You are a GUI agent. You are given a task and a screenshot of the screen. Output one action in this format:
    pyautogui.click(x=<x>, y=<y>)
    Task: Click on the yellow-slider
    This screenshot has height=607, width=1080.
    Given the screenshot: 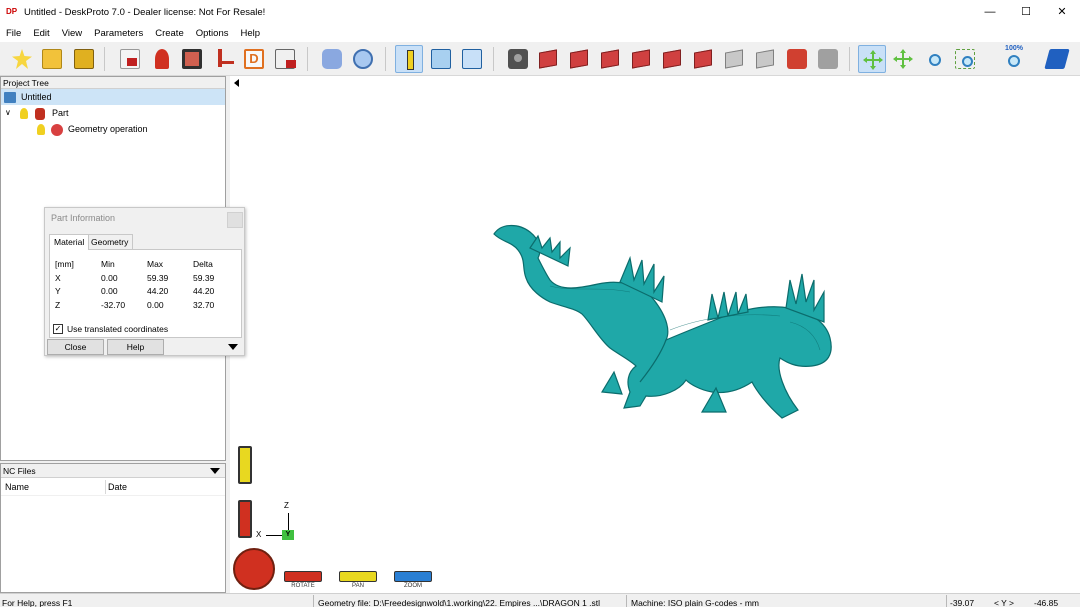 What is the action you would take?
    pyautogui.click(x=245, y=465)
    